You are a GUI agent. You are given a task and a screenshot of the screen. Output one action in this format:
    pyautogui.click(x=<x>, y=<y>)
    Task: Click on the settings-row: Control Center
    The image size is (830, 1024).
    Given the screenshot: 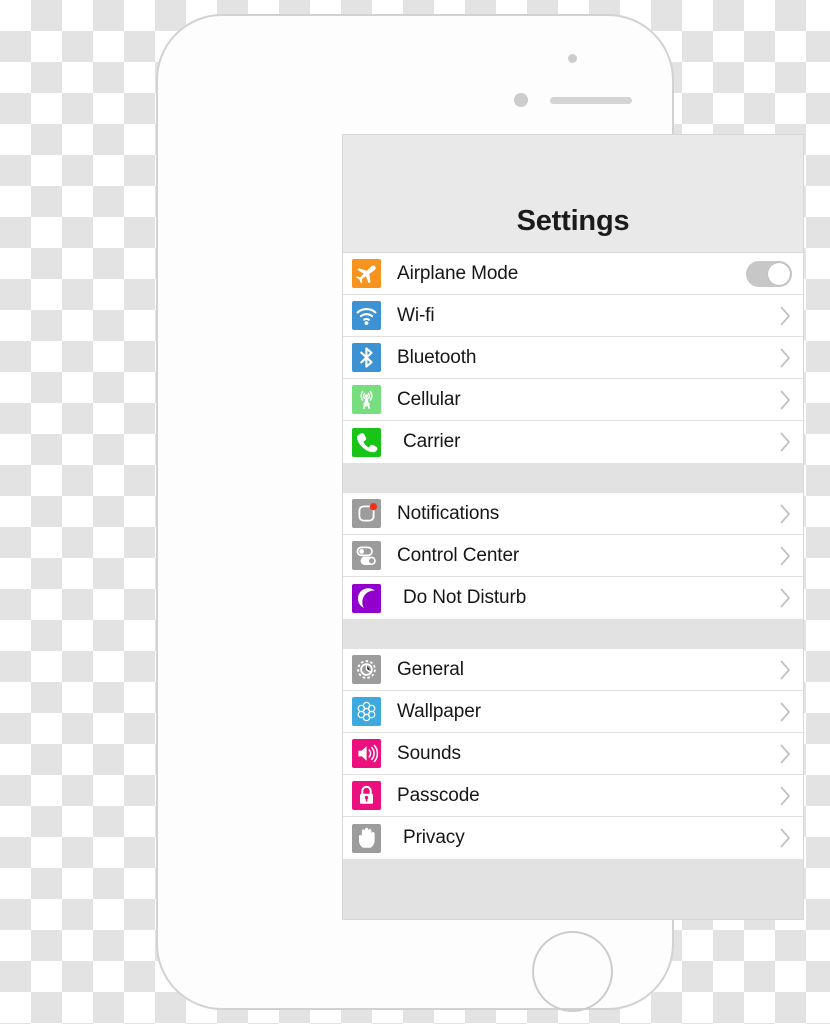 What is the action you would take?
    pyautogui.click(x=573, y=556)
    